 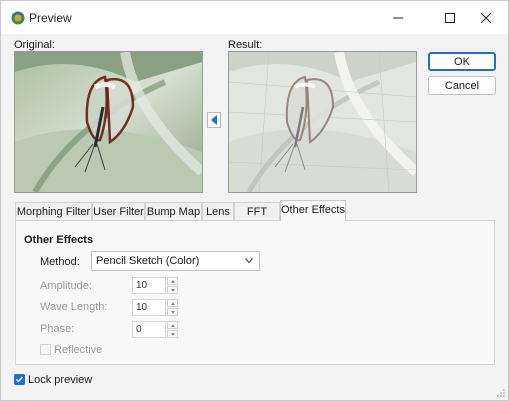 What do you see at coordinates (74, 307) in the screenshot?
I see `wavelength-label: Wave Length:` at bounding box center [74, 307].